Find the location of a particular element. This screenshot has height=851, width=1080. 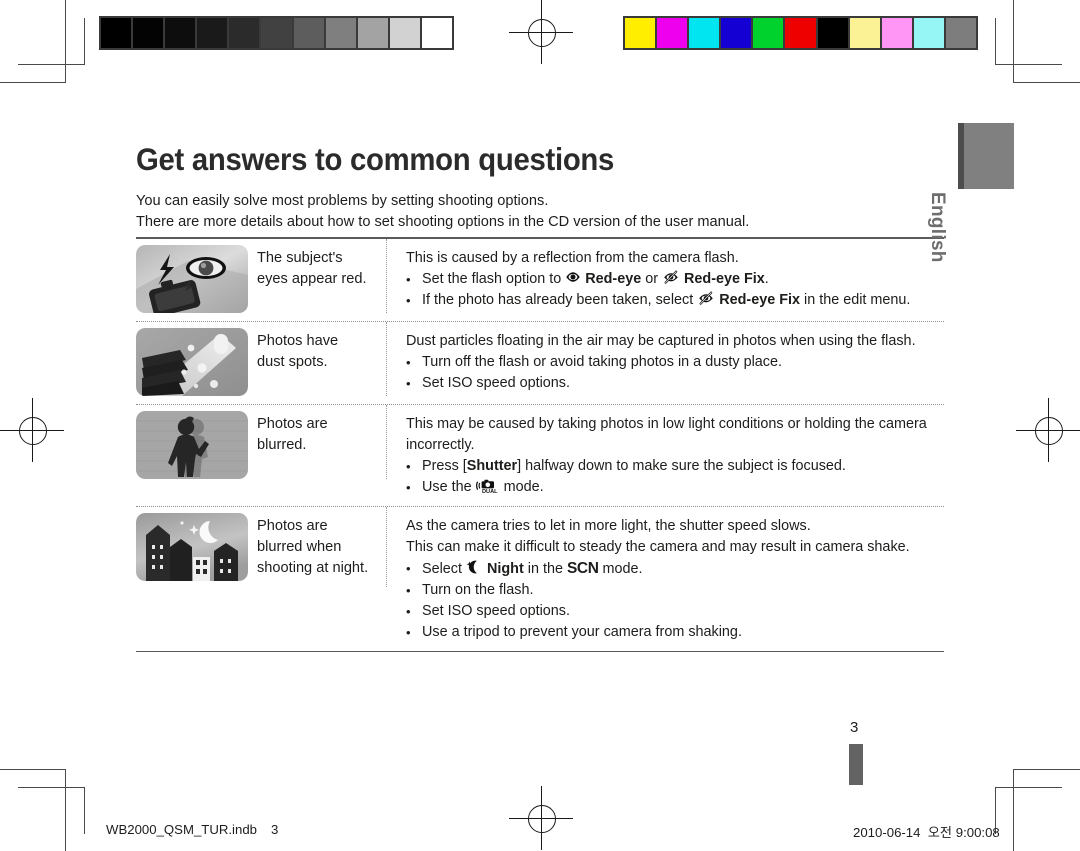

language-tab-block is located at coordinates (986, 156).